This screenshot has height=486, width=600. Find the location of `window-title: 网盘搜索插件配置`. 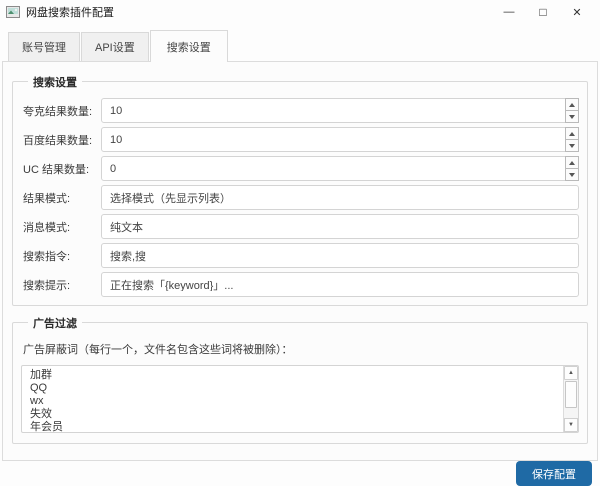

window-title: 网盘搜索插件配置 is located at coordinates (70, 13).